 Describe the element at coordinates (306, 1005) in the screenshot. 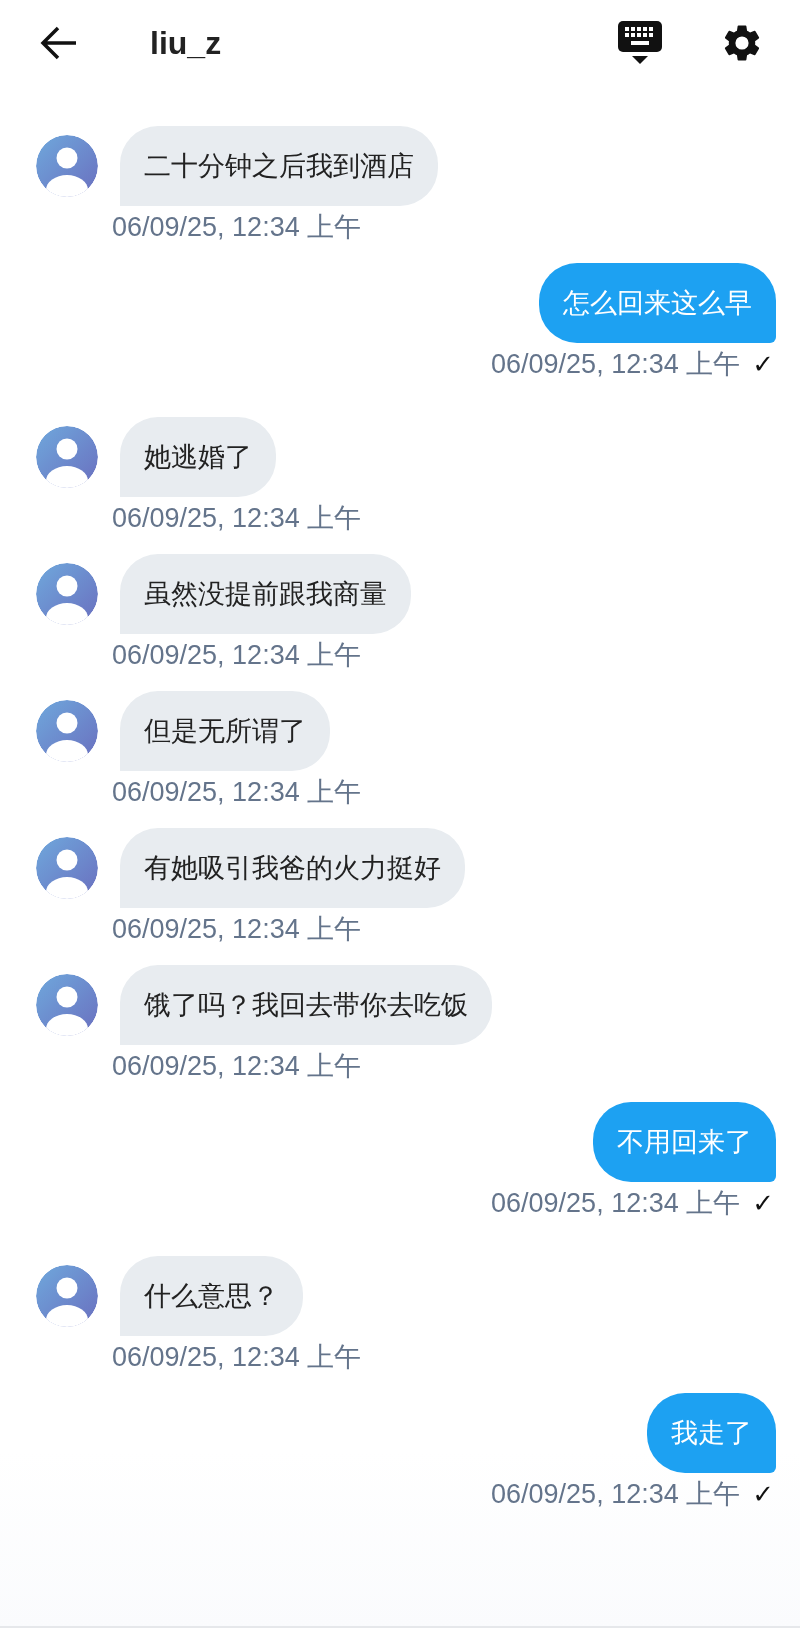

I see `message-bubble: 饿了吗？我回去带你去吃饭` at that location.